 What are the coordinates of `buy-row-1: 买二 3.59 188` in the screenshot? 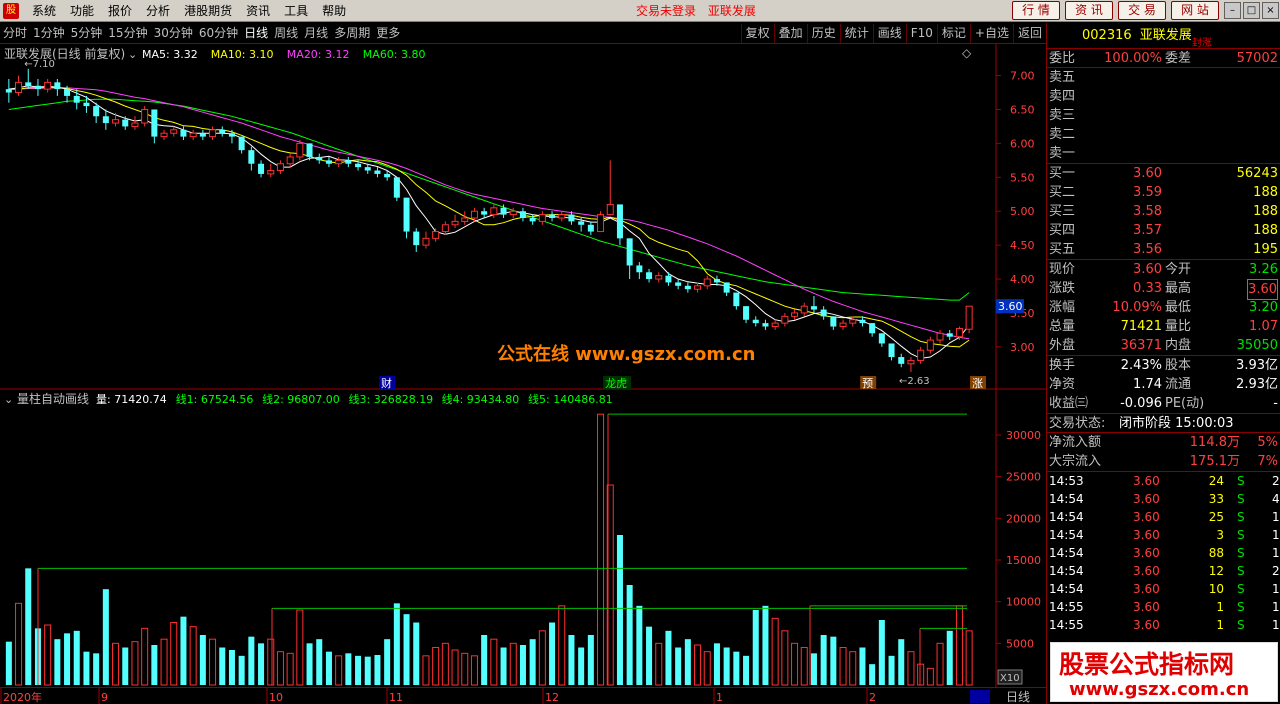 It's located at (1163, 192).